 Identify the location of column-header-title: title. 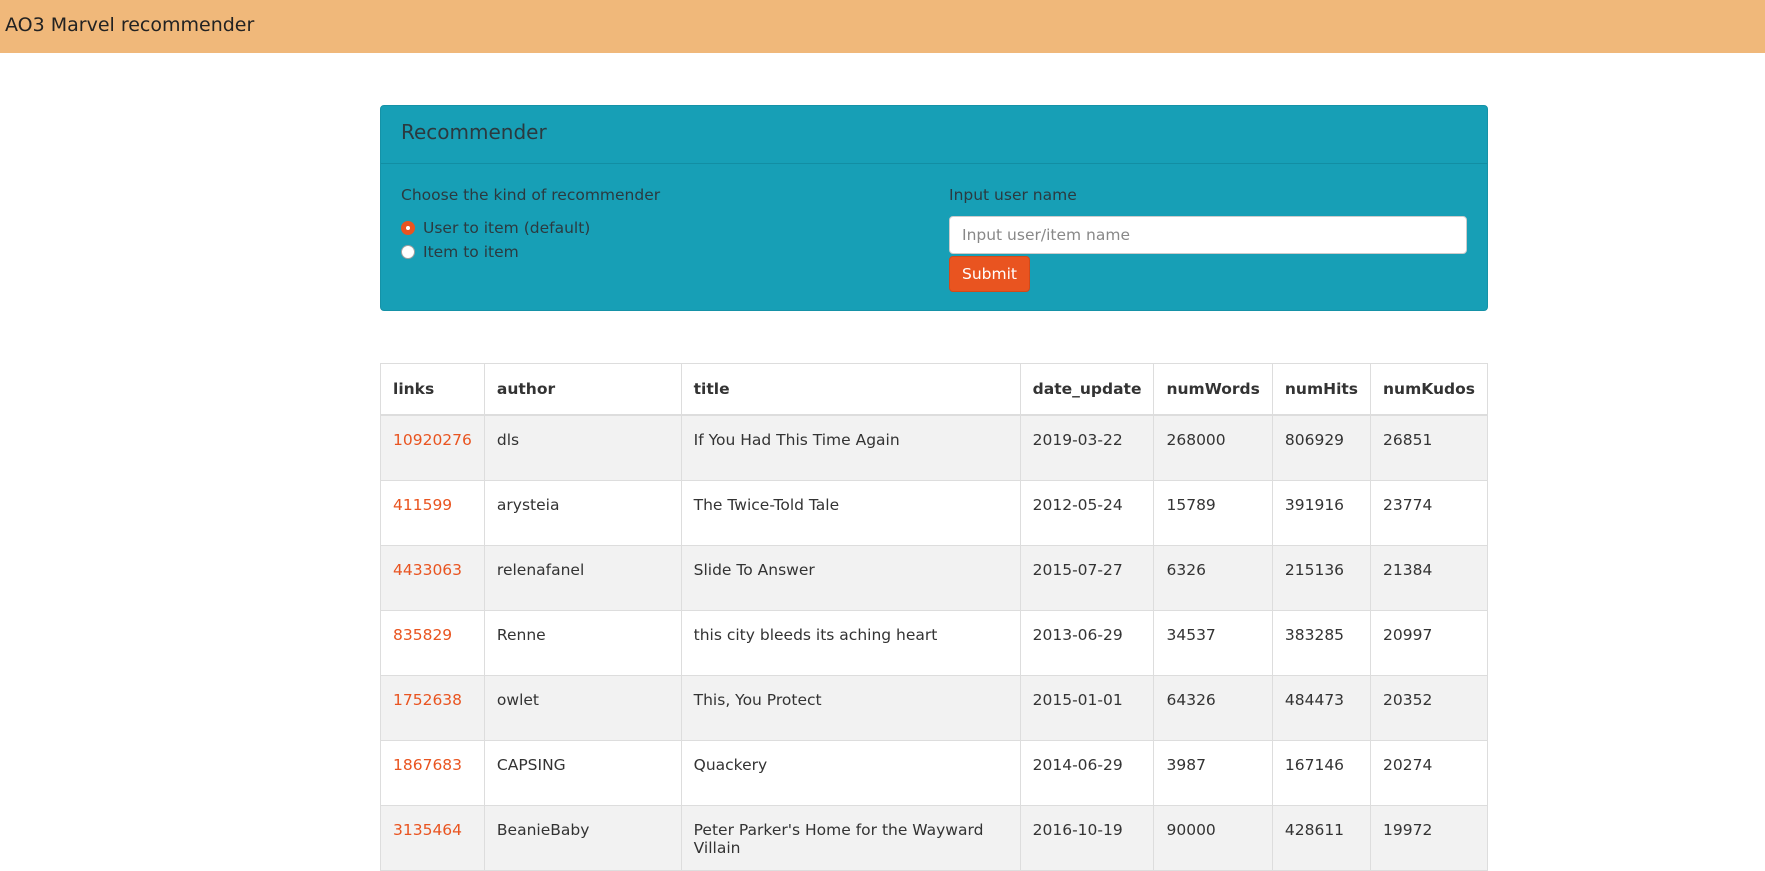
(851, 390).